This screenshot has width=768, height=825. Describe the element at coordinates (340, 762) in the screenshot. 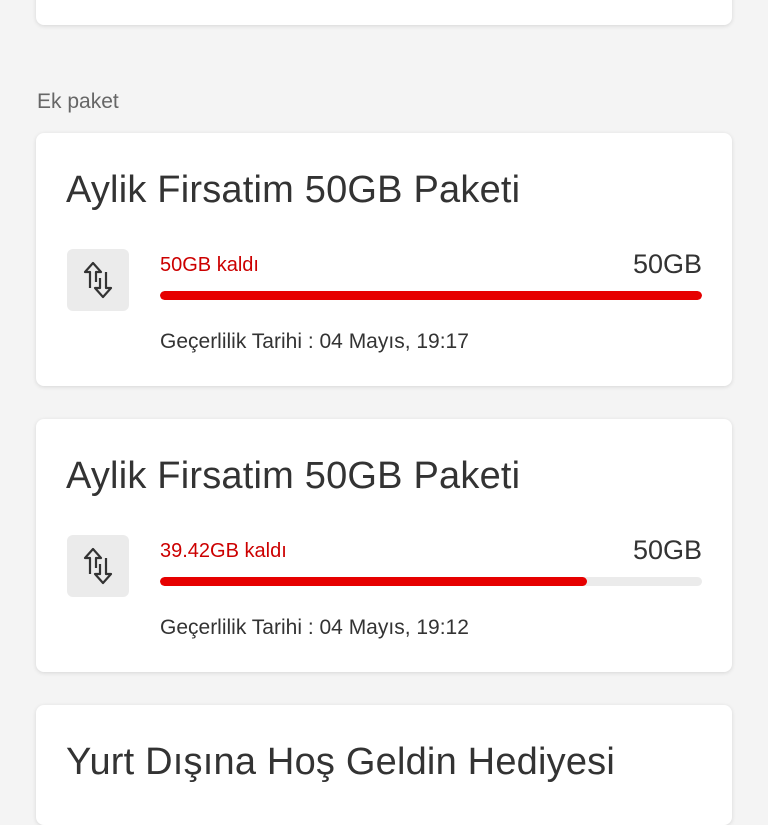

I see `package-title: Yurt Dışına Hoş Geldin Hediyesi` at that location.